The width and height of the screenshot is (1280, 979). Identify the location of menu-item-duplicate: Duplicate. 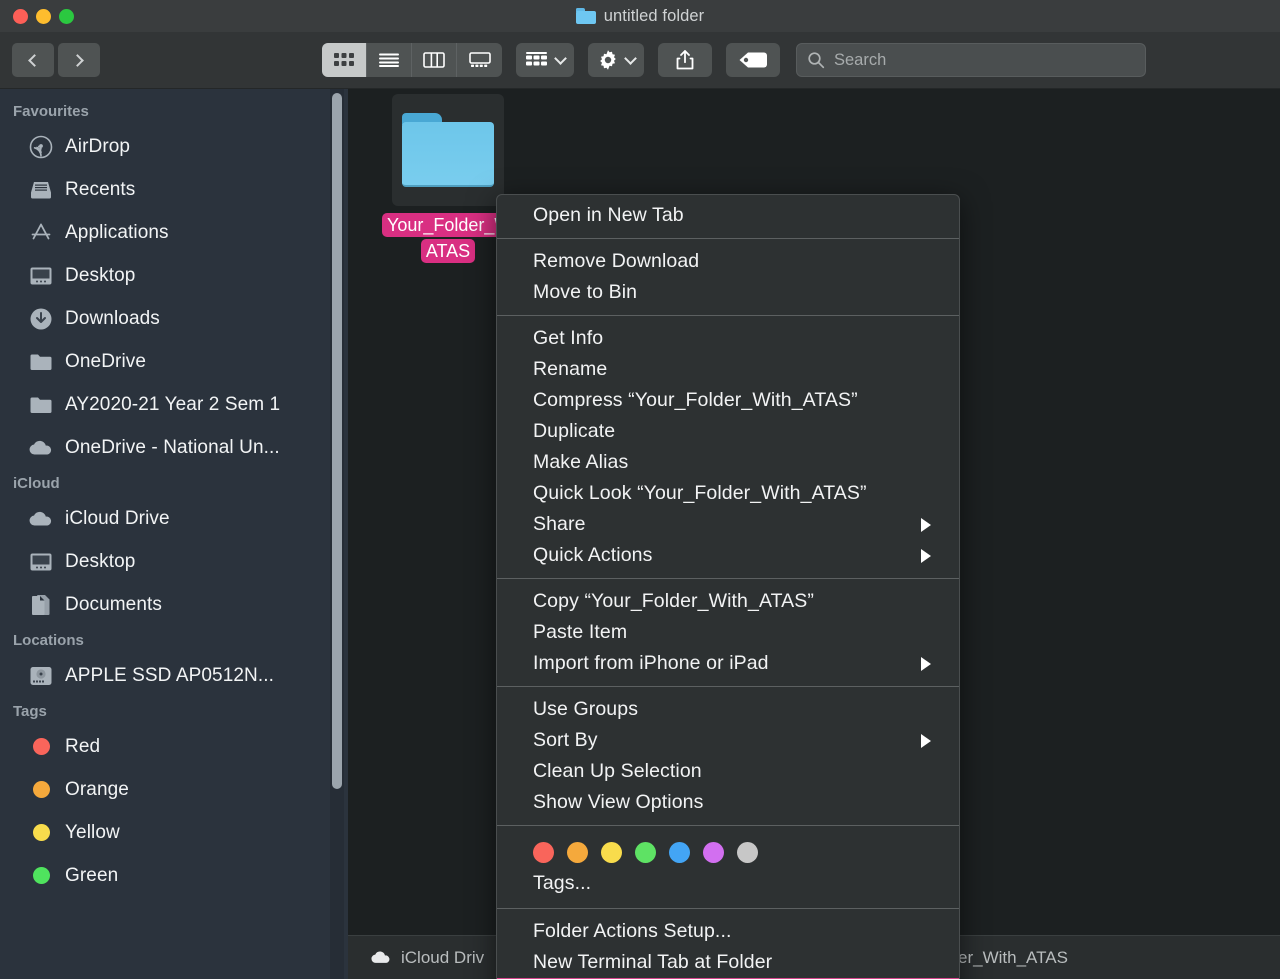
(728, 431).